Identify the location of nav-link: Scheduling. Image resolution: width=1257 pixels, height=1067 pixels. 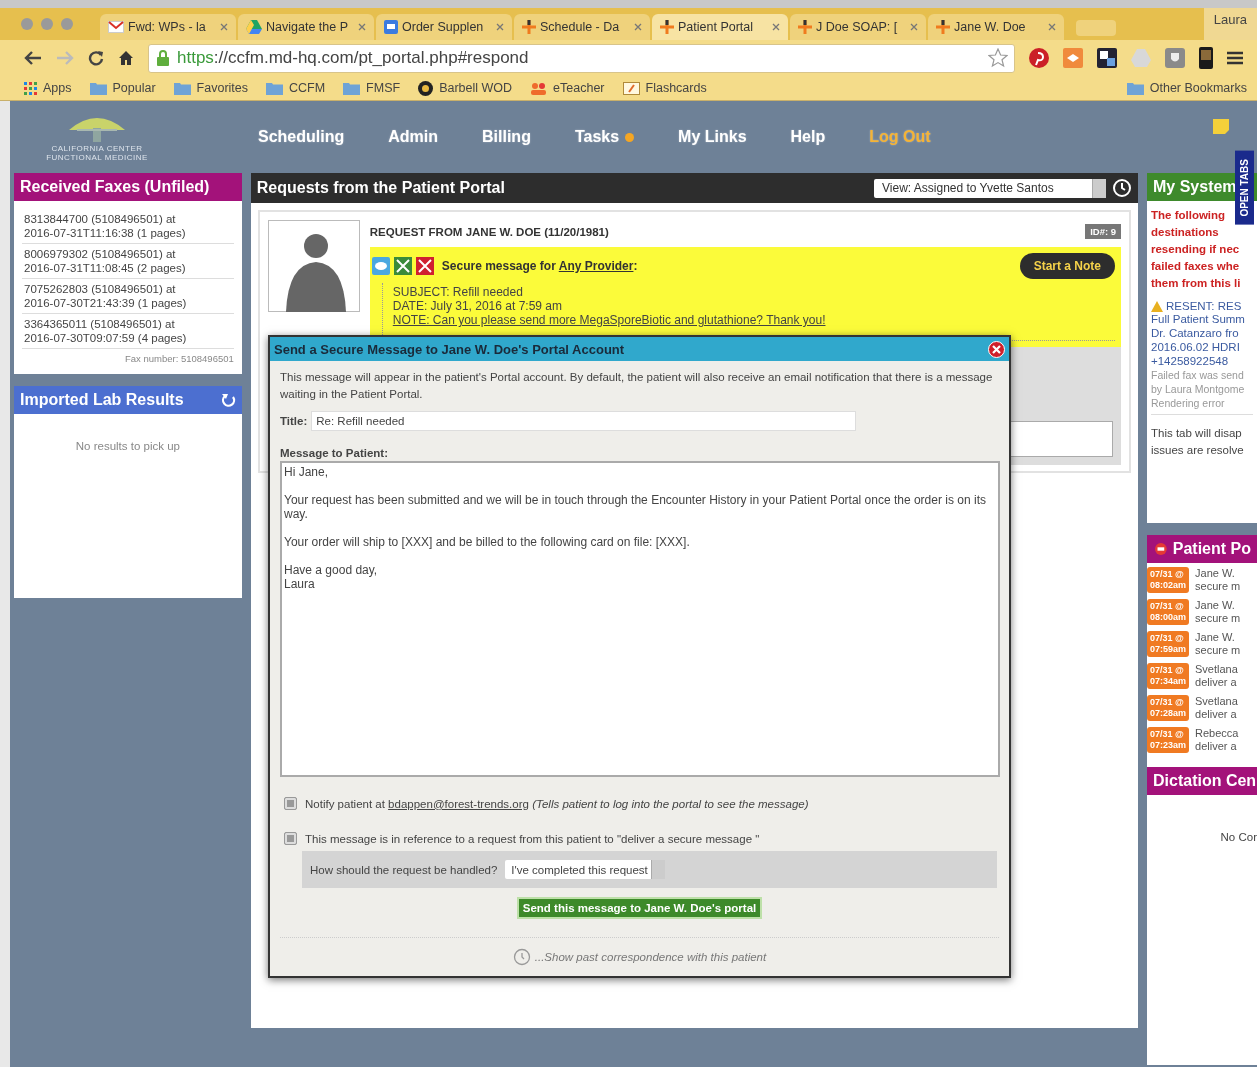
(301, 137).